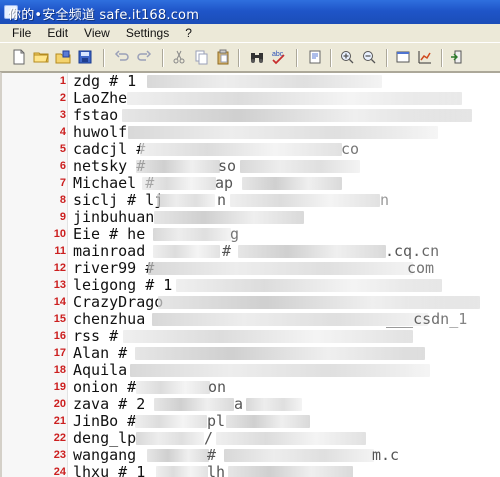  I want to click on line-fragment: .cq.cn, so click(412, 251).